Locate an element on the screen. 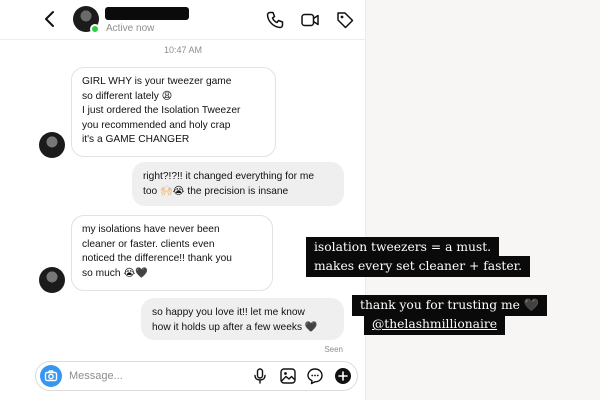  microphone-icon is located at coordinates (260, 376).